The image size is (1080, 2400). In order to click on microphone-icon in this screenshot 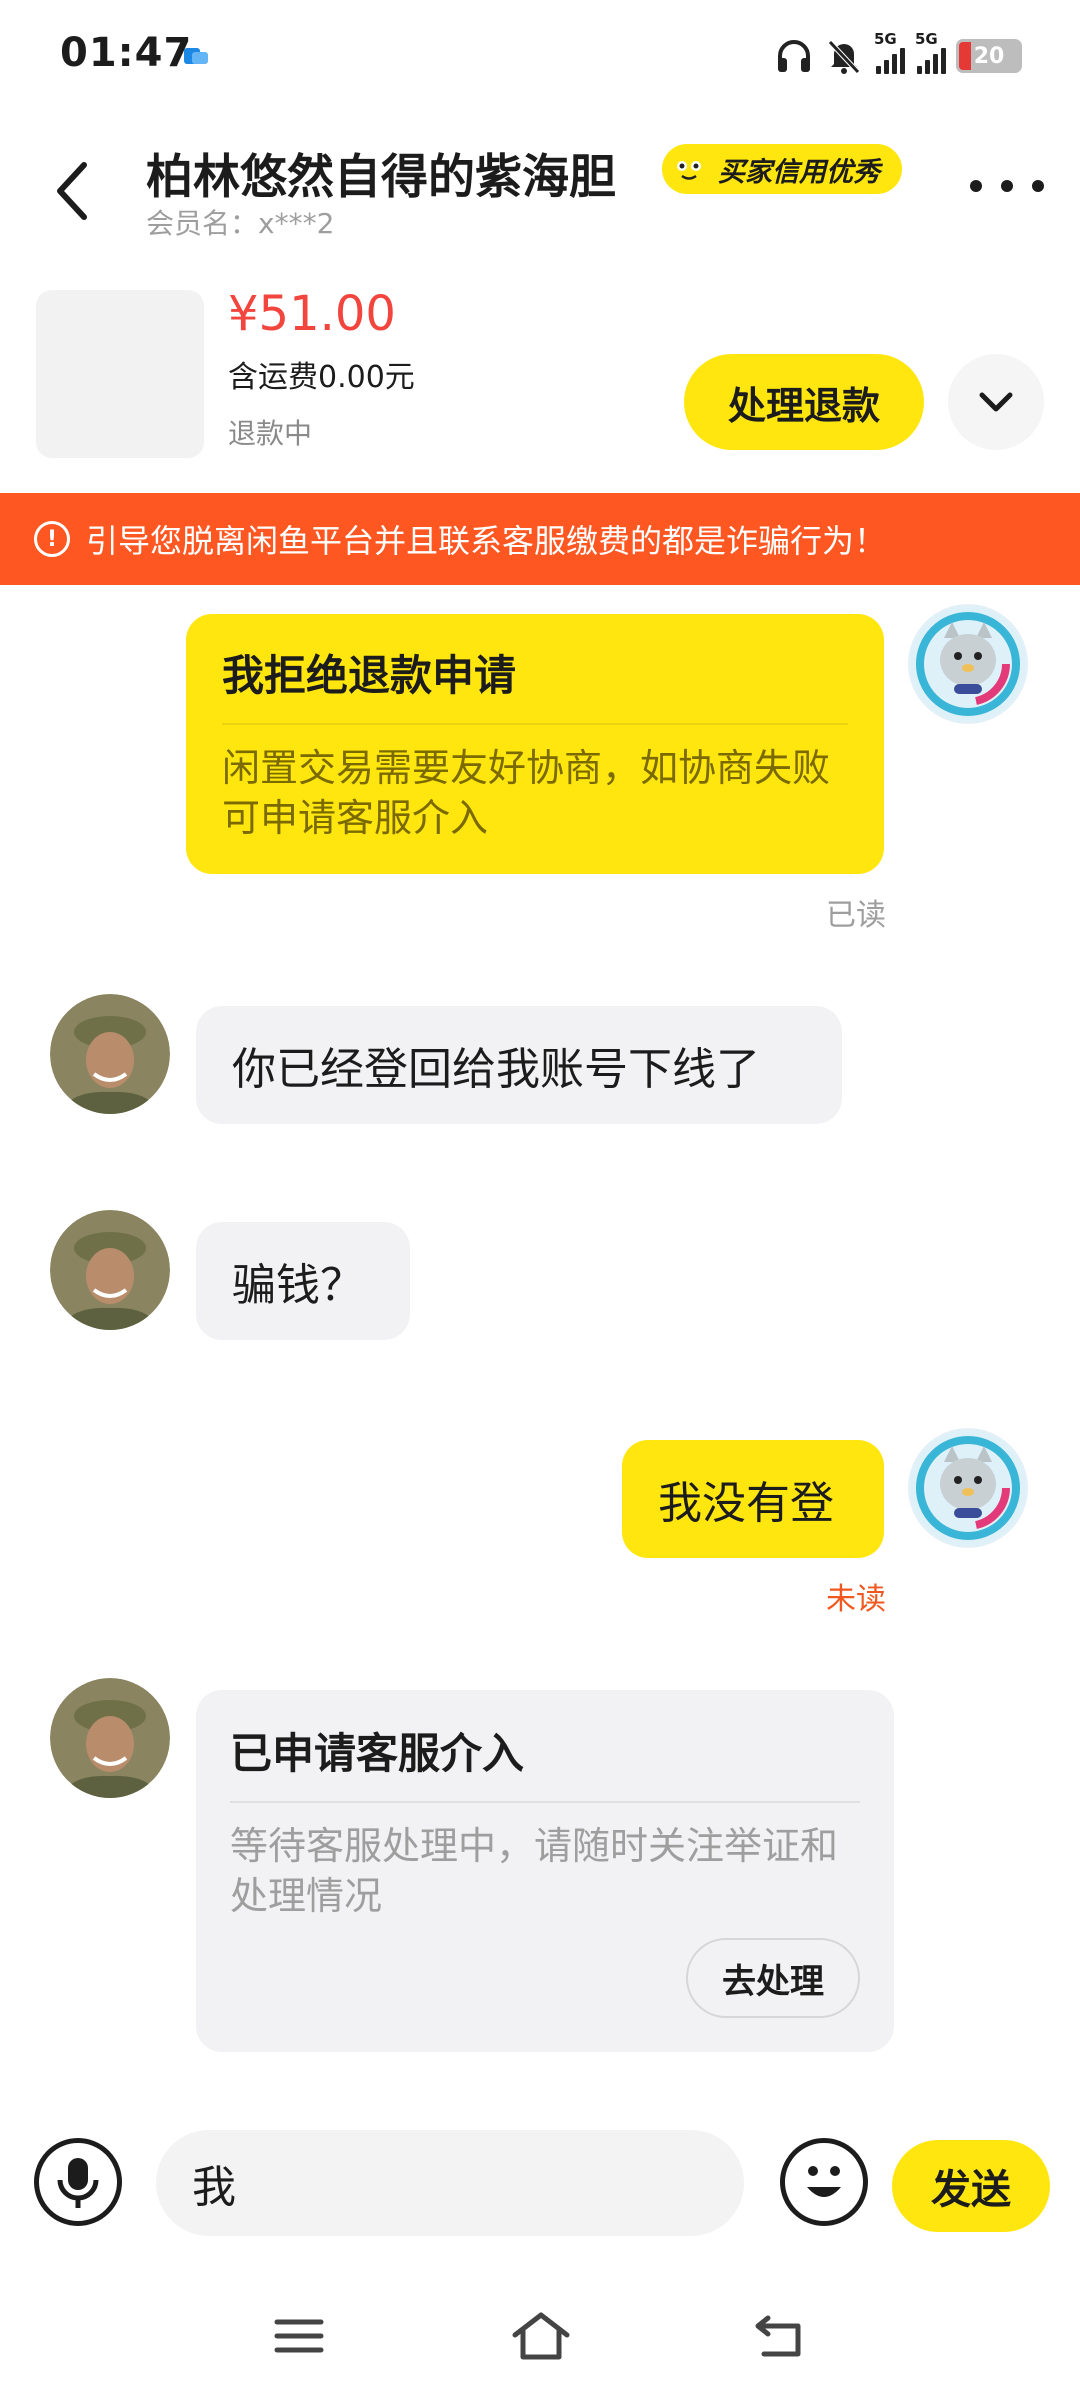, I will do `click(78, 2183)`.